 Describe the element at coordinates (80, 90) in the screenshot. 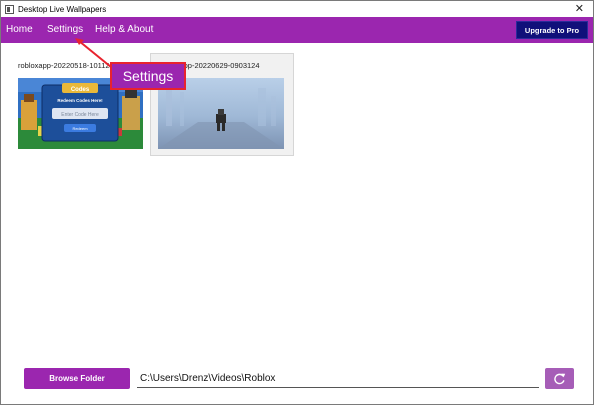

I see `overlay-header: Codes` at that location.